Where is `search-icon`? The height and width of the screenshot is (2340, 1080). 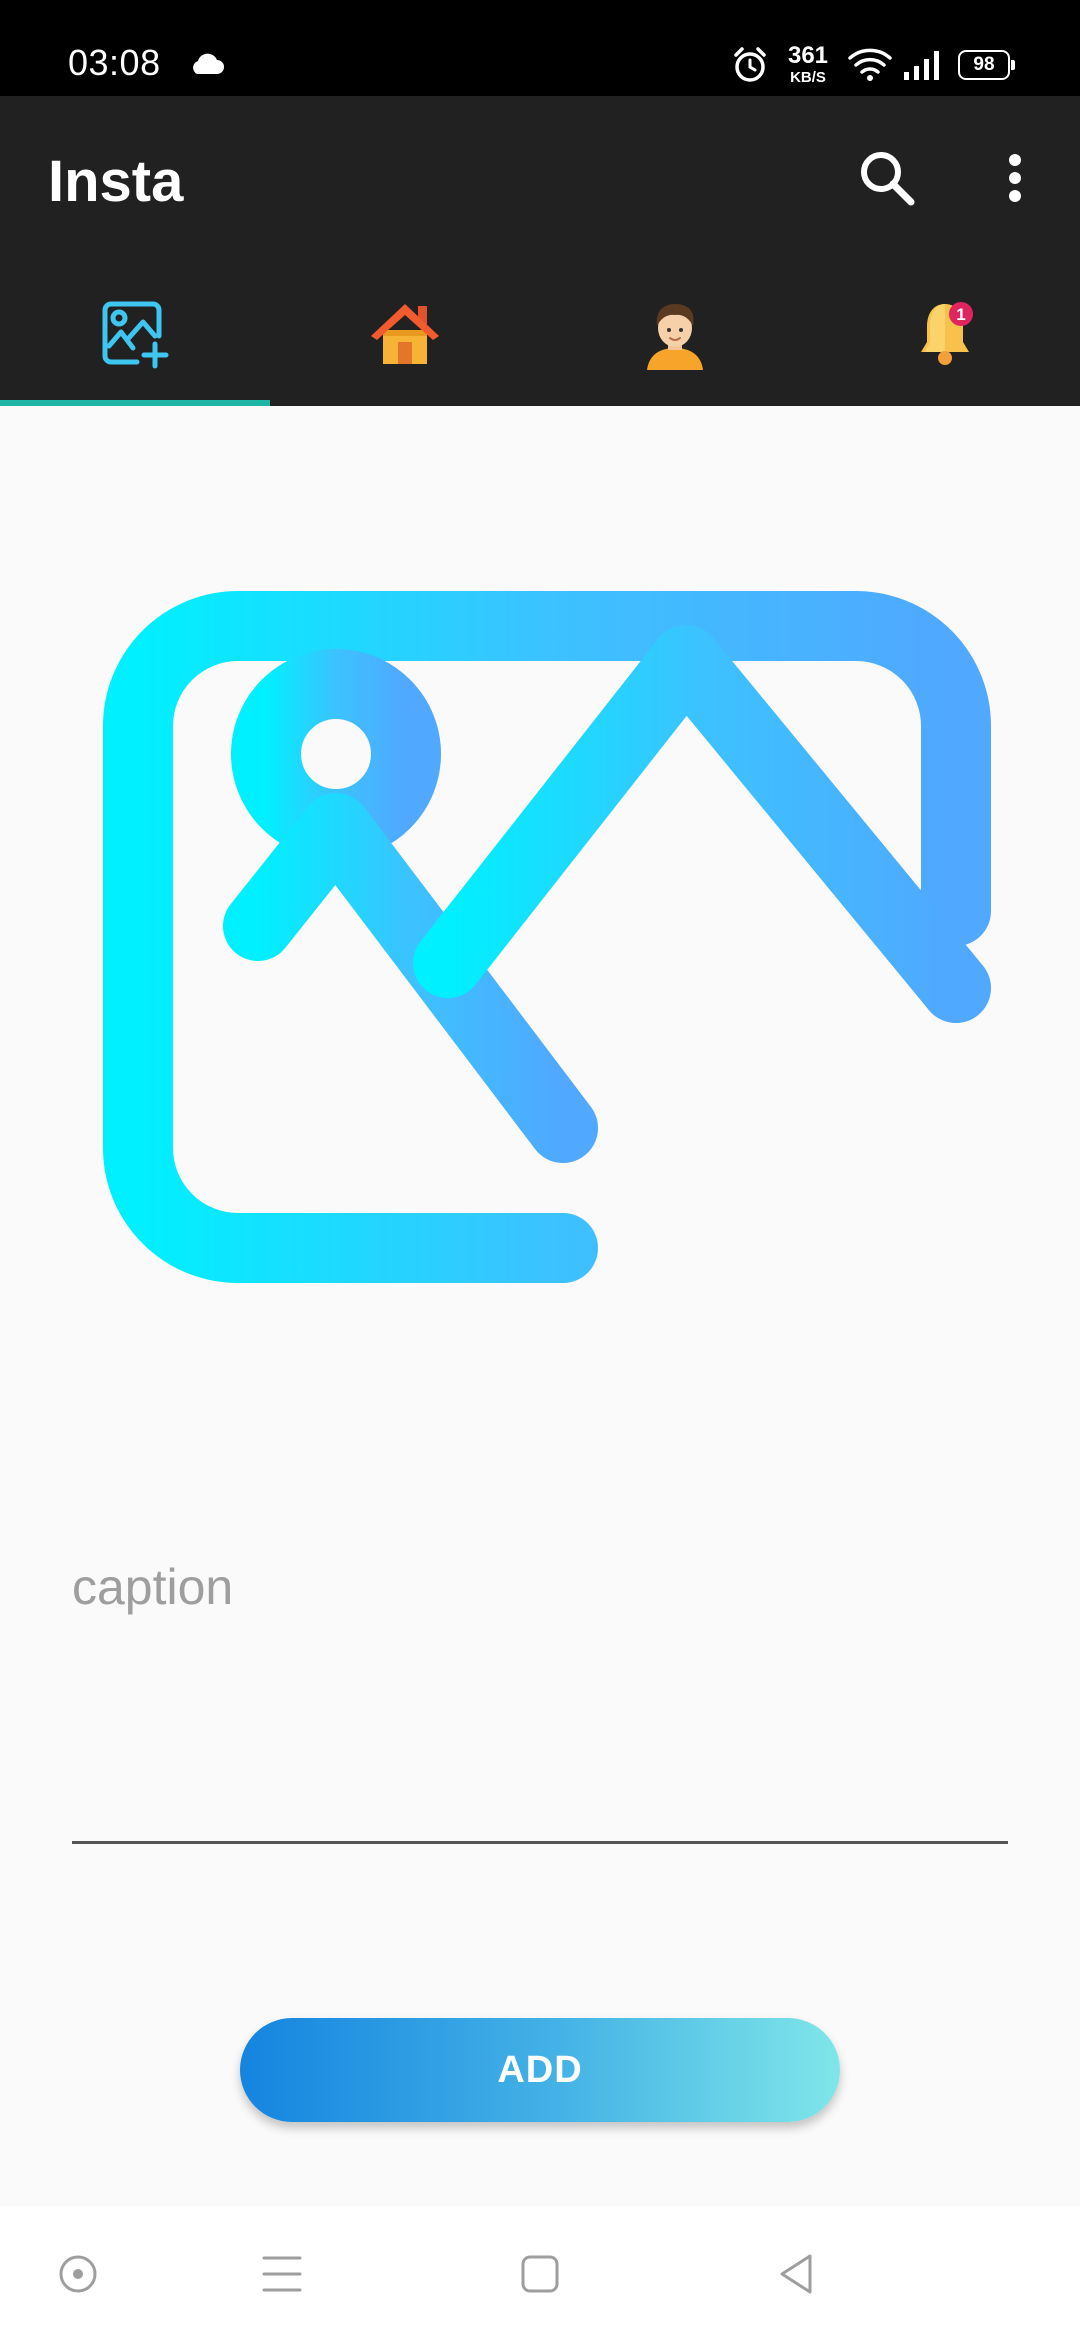
search-icon is located at coordinates (888, 179).